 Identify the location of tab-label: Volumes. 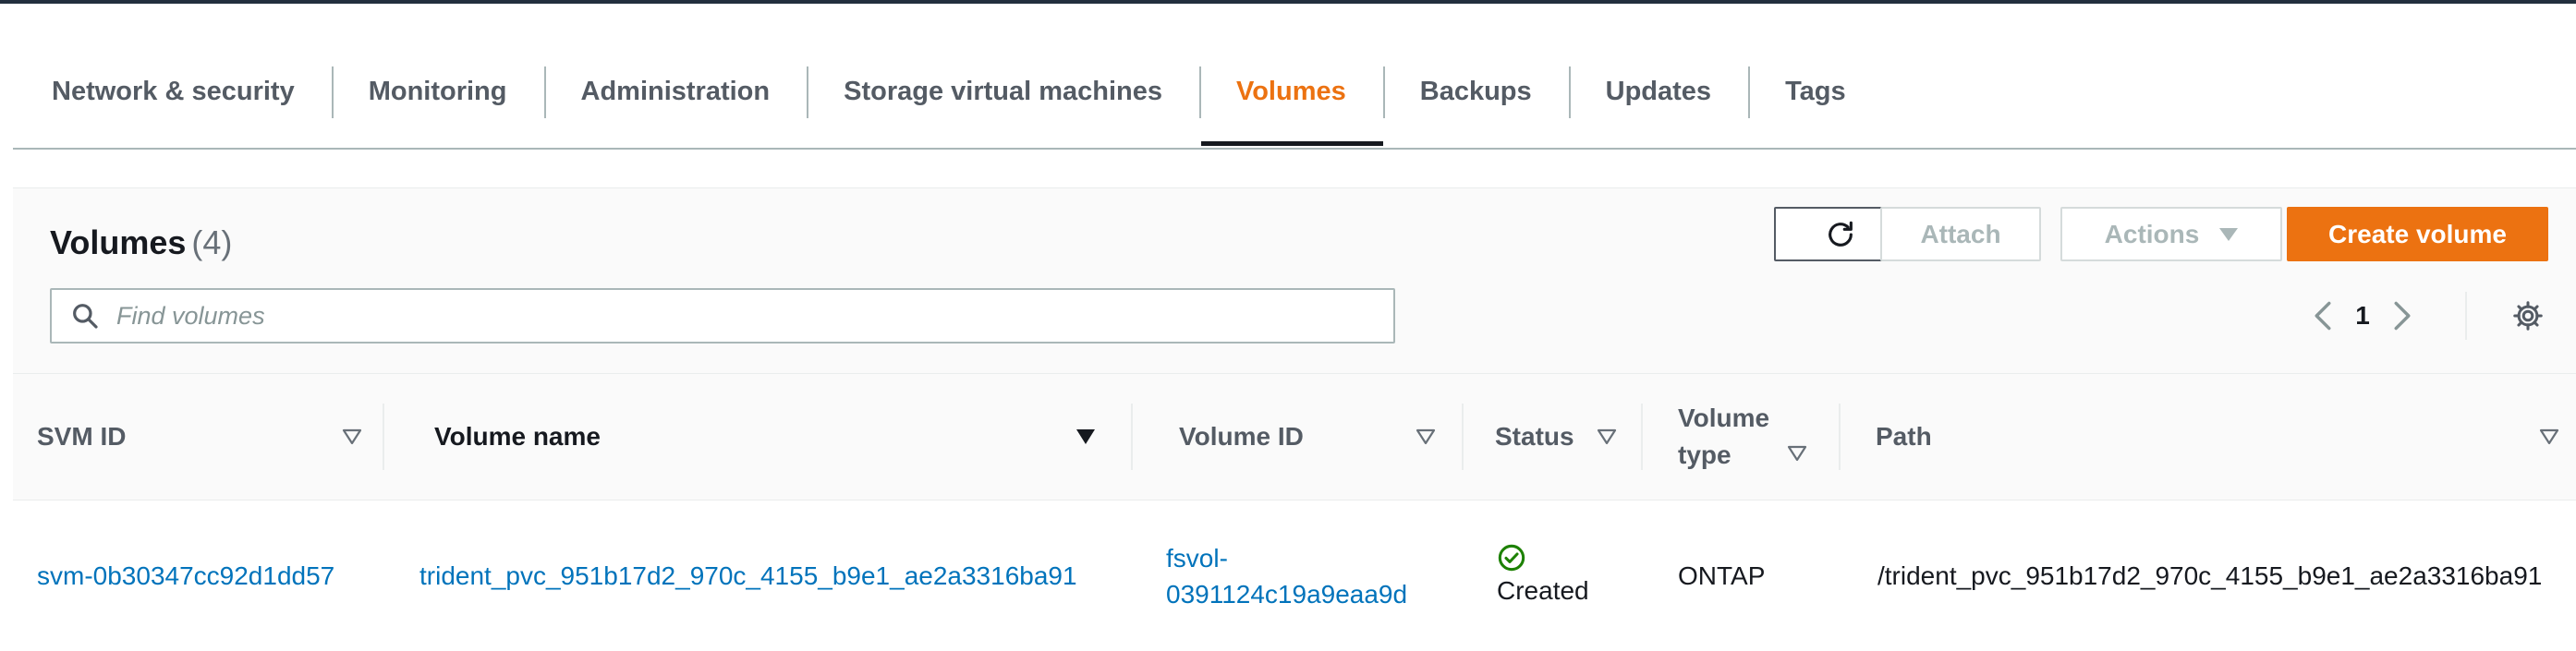
(1291, 91).